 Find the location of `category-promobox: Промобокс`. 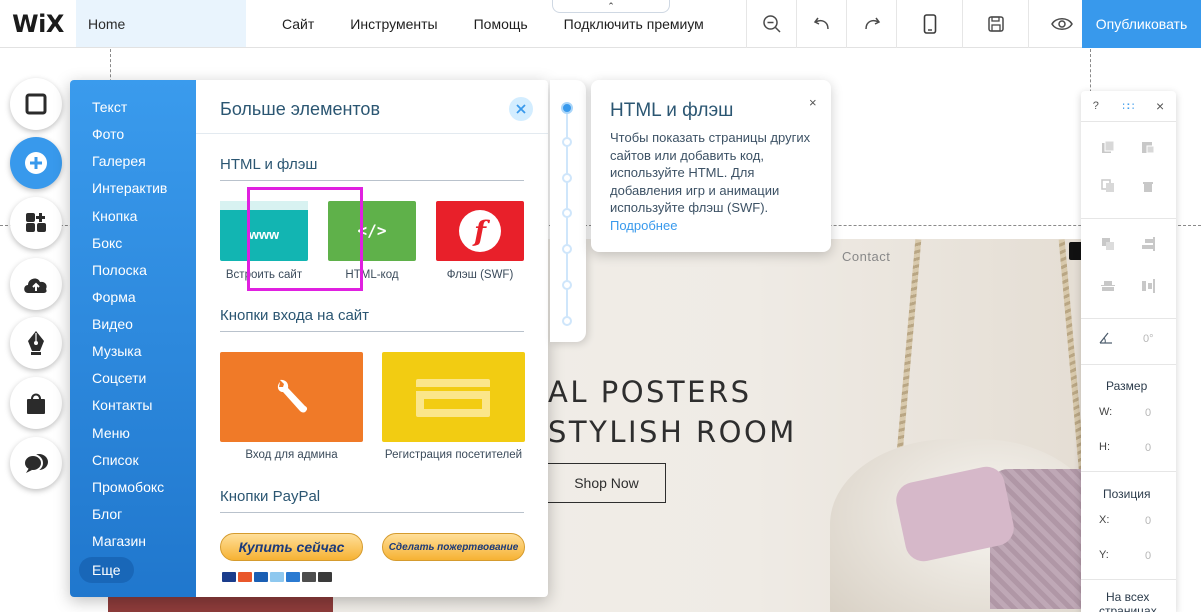

category-promobox: Промобокс is located at coordinates (128, 487).